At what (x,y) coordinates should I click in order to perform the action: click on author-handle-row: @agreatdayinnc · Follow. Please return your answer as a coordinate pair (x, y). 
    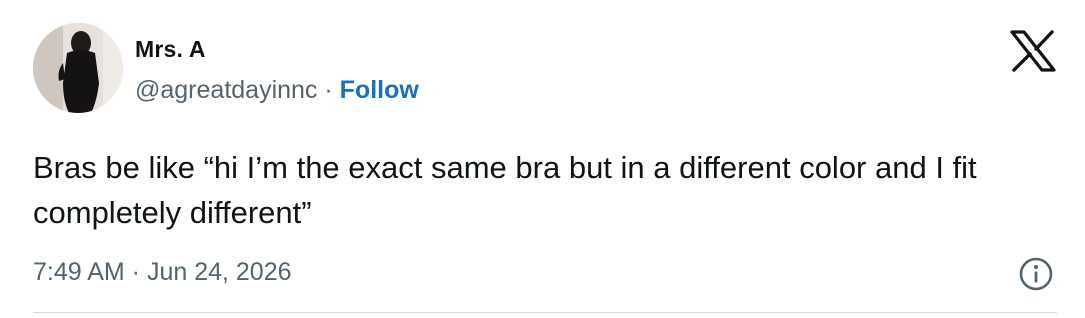
    Looking at the image, I should click on (277, 90).